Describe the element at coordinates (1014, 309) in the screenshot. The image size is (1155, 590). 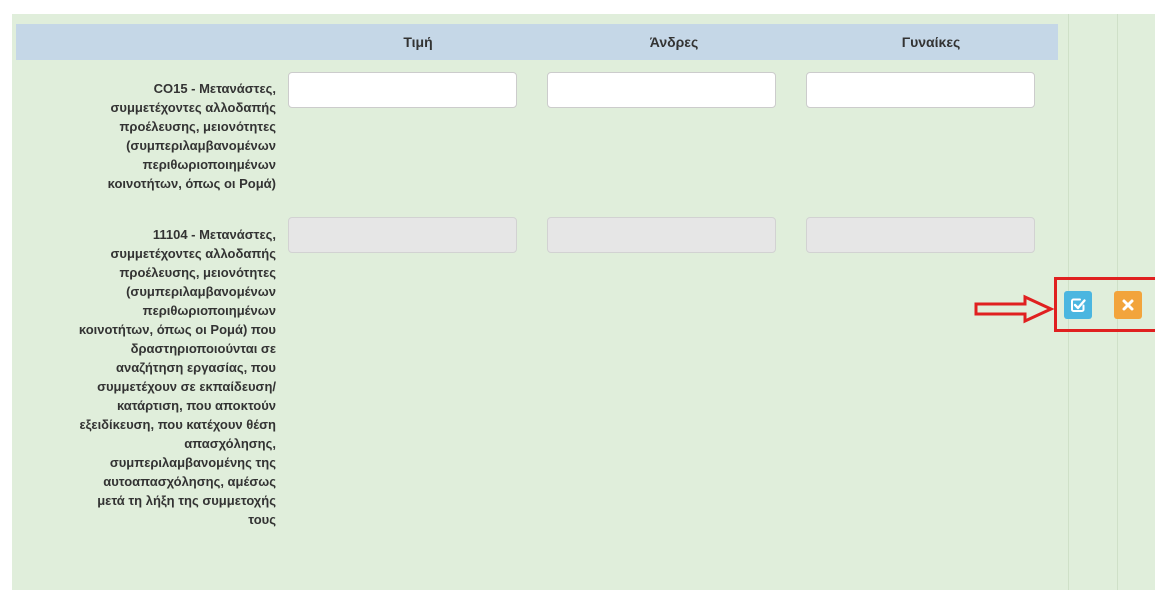
I see `red-outline-arrow-icon` at that location.